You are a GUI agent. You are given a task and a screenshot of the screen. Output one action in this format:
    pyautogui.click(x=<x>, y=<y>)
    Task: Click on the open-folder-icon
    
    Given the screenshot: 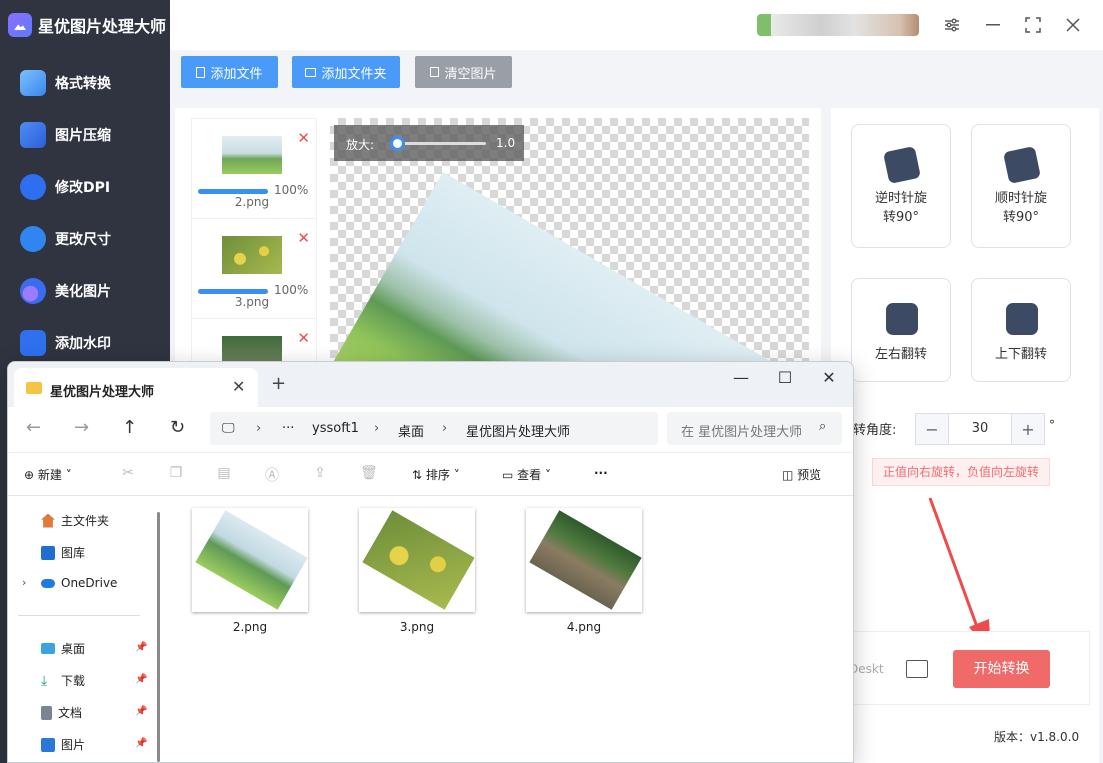 What is the action you would take?
    pyautogui.click(x=917, y=669)
    